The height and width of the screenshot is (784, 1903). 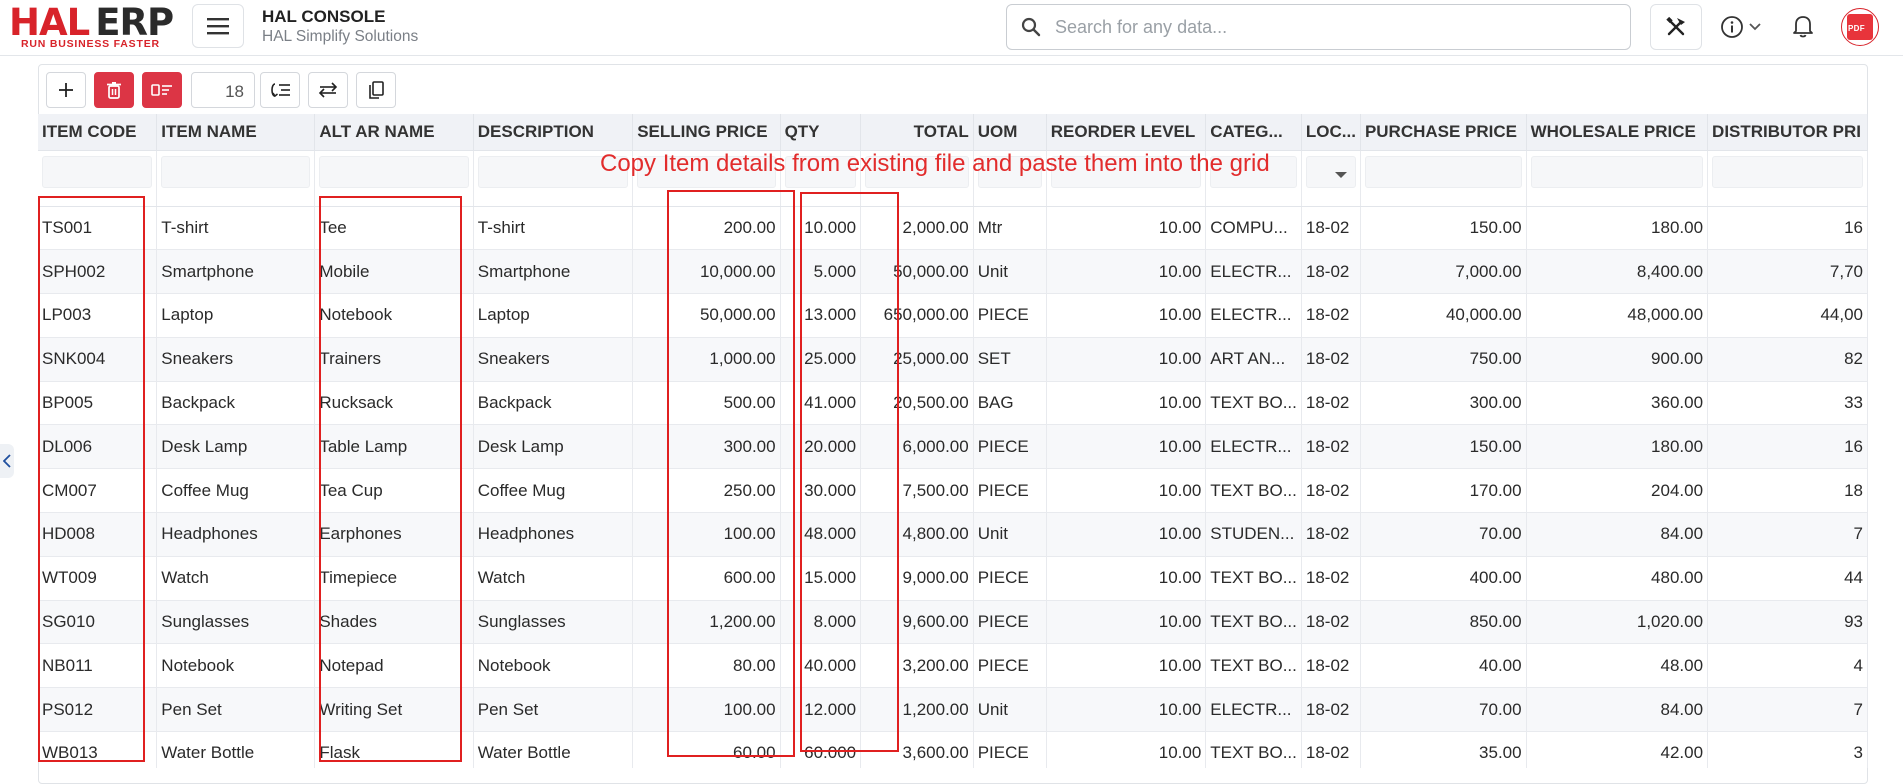 I want to click on filter-cell-item-name, so click(x=236, y=178).